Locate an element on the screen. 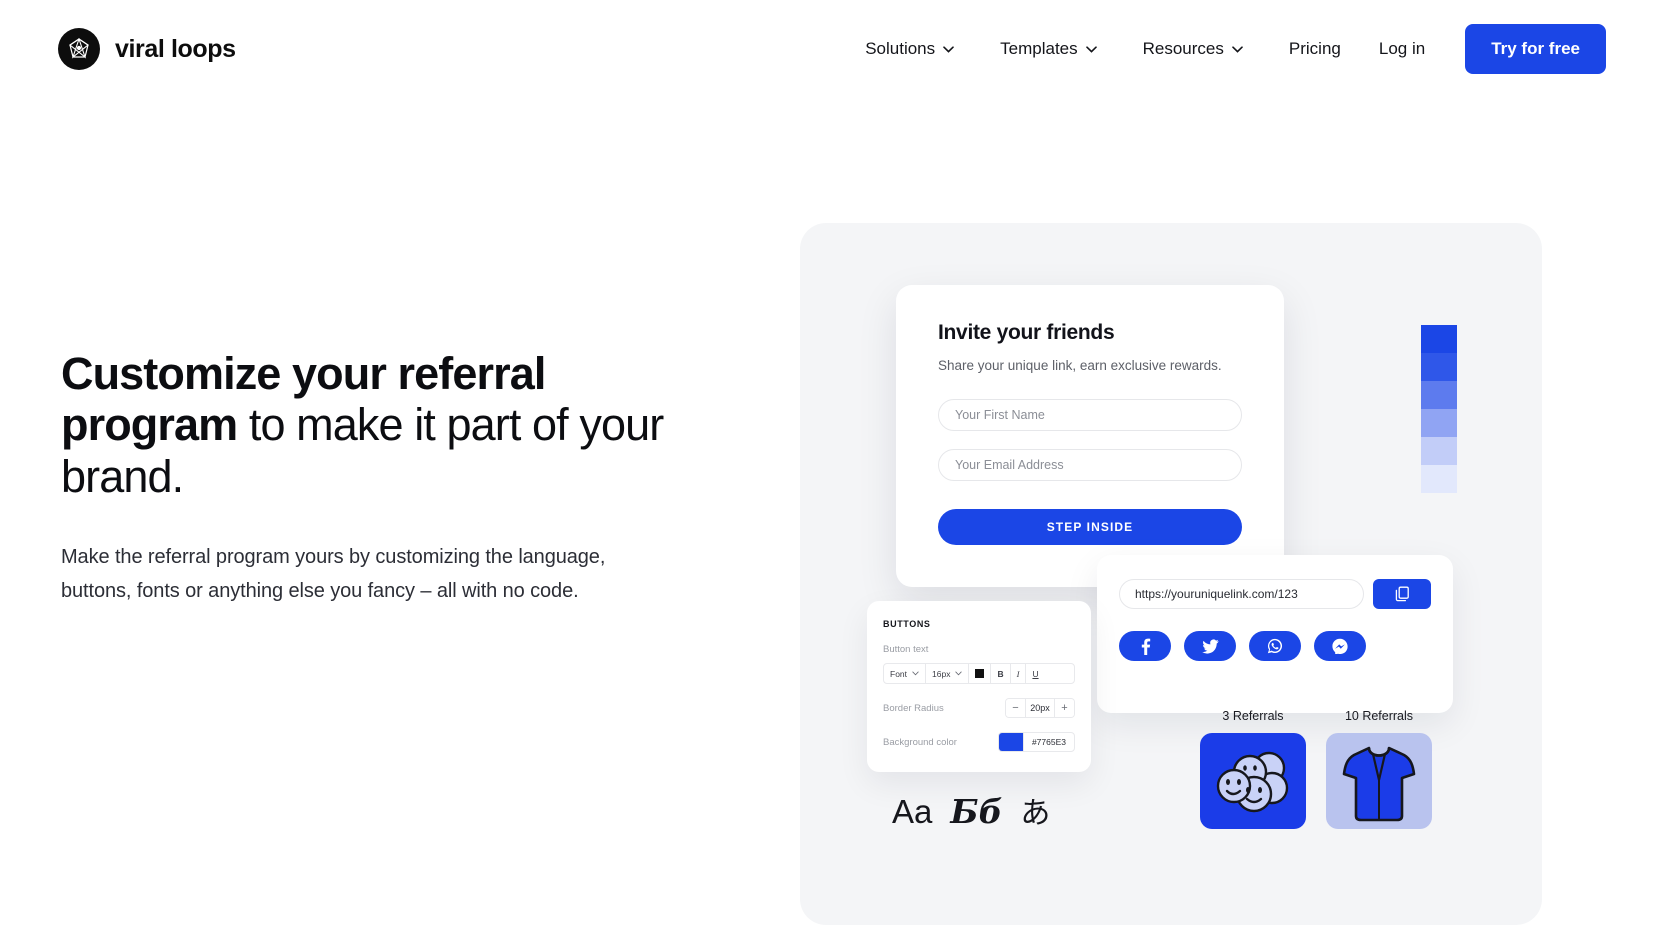  border-radius-stepper: − 20px + is located at coordinates (1040, 708).